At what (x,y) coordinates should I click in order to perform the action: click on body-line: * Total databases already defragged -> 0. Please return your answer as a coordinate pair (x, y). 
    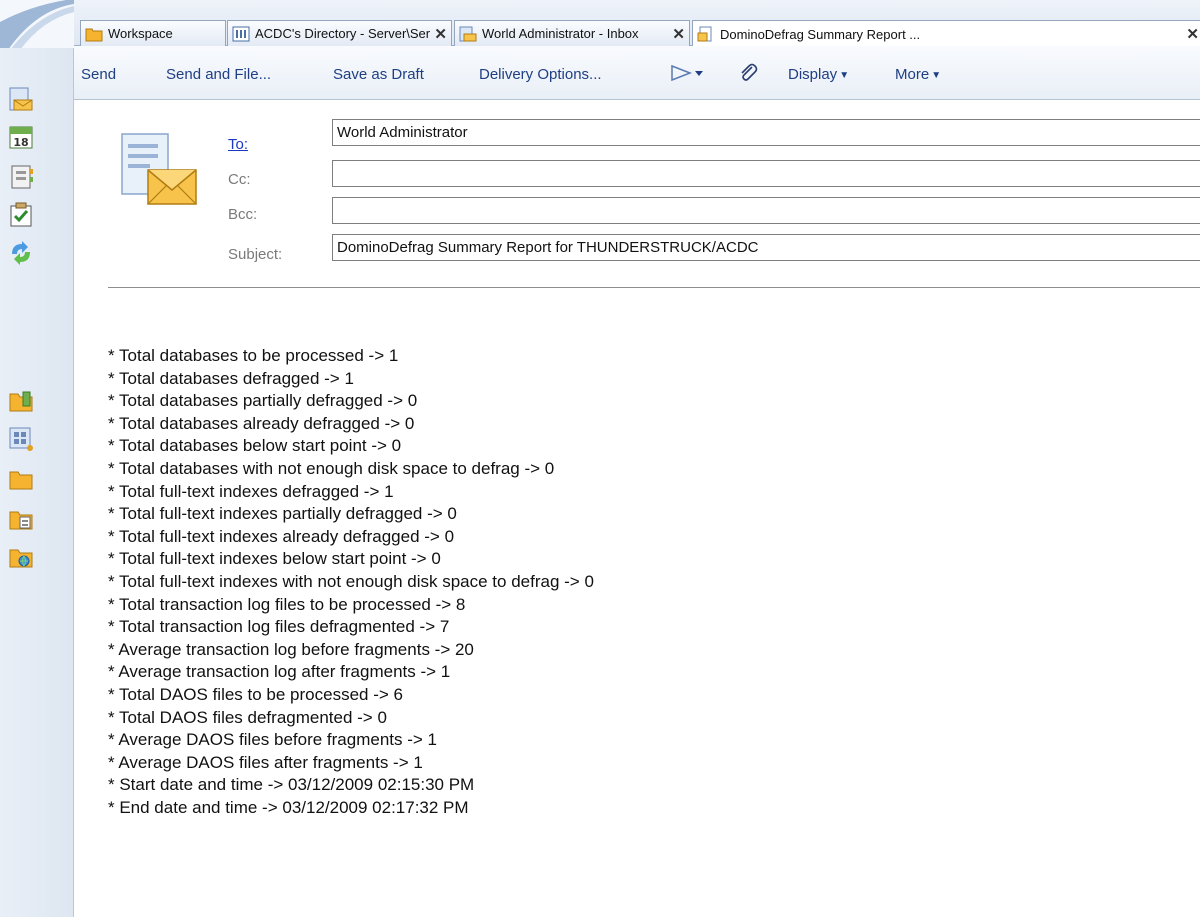
    Looking at the image, I should click on (261, 423).